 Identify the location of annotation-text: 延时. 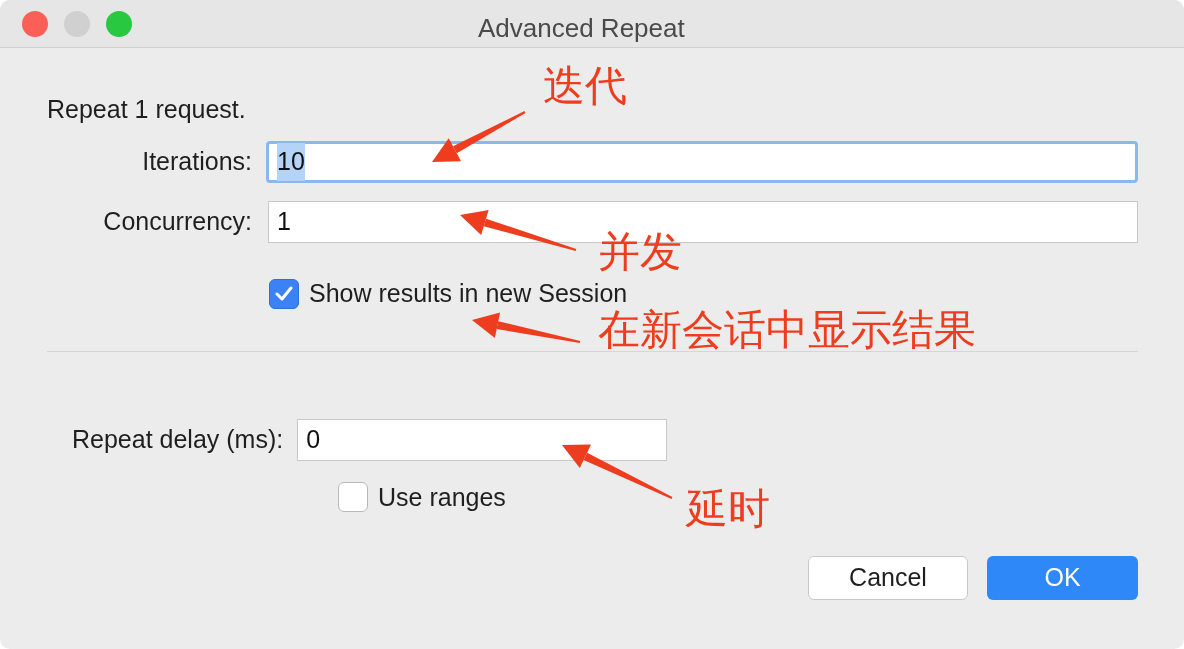
(728, 509).